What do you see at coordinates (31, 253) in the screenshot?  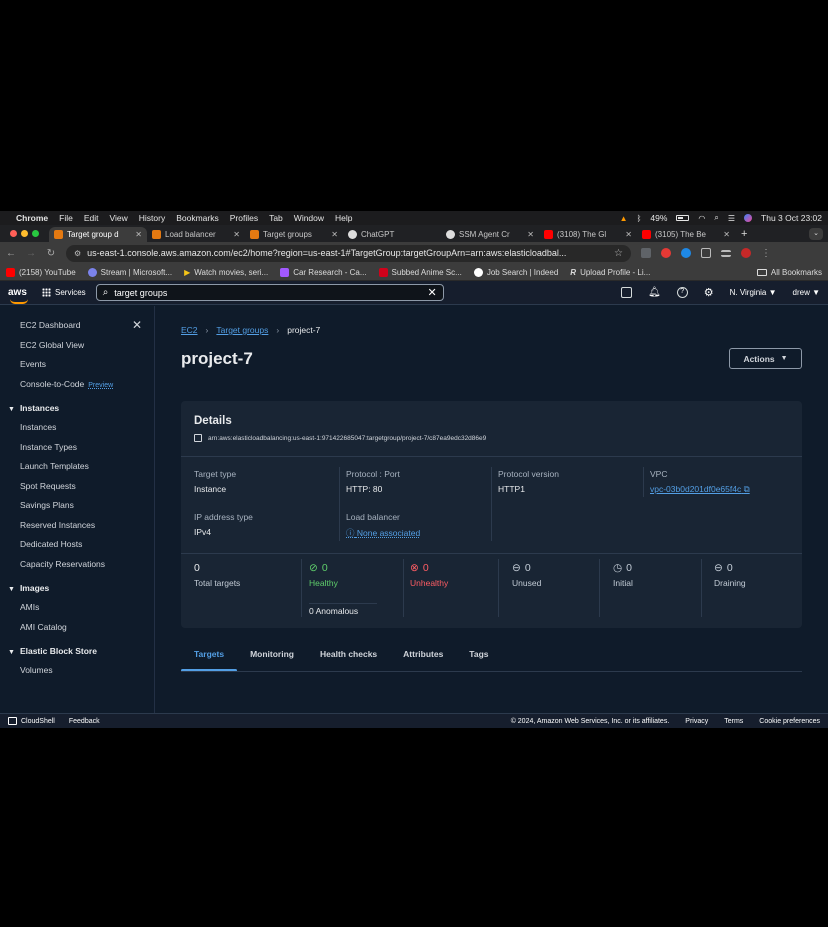 I see `forward-arrow-icon: →` at bounding box center [31, 253].